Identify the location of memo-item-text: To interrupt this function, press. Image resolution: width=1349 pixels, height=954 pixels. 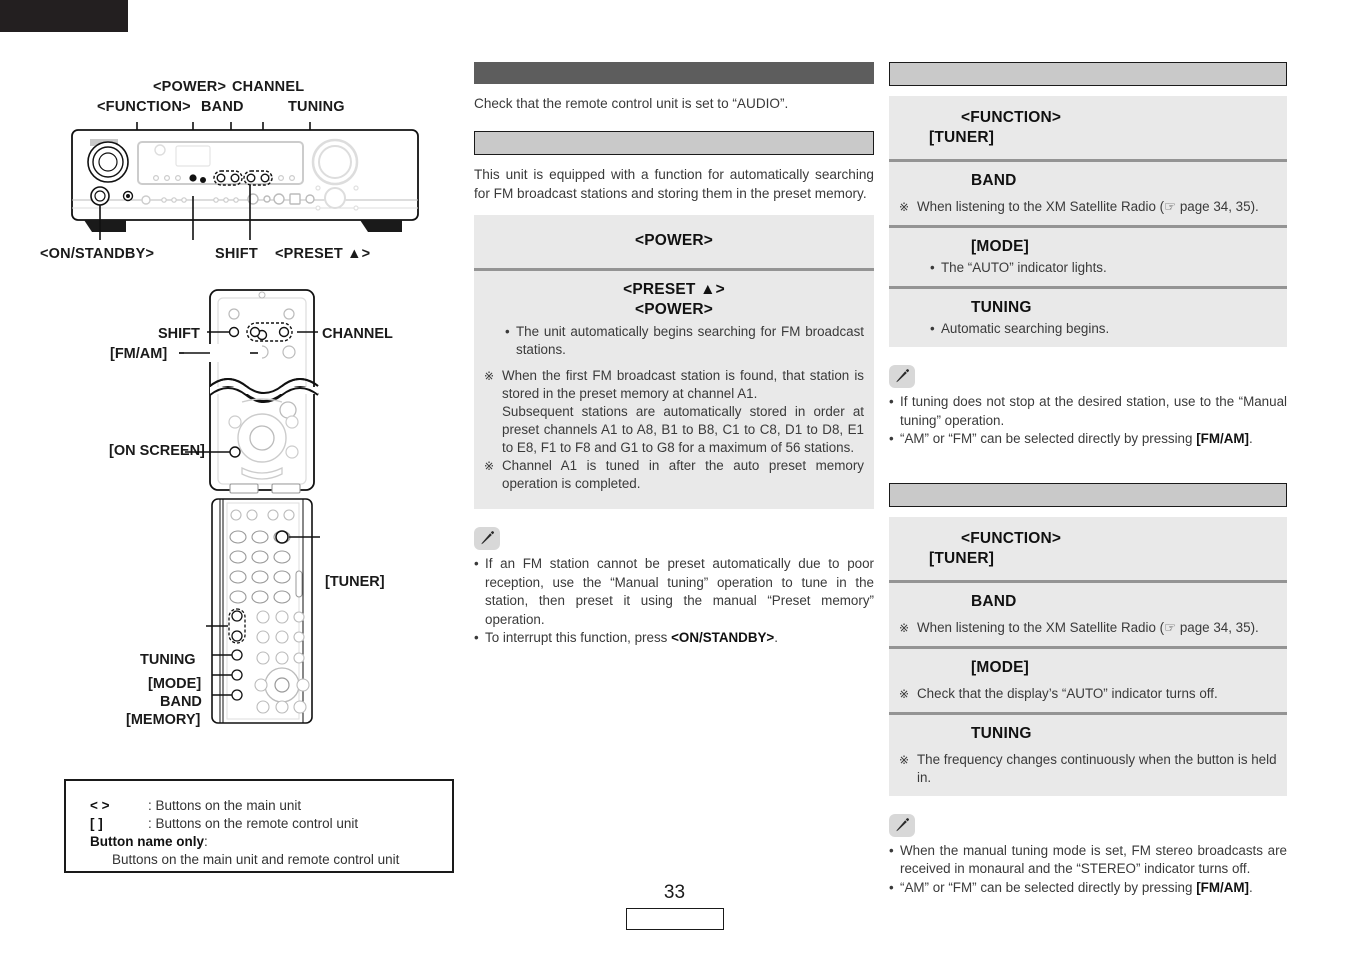
(578, 637).